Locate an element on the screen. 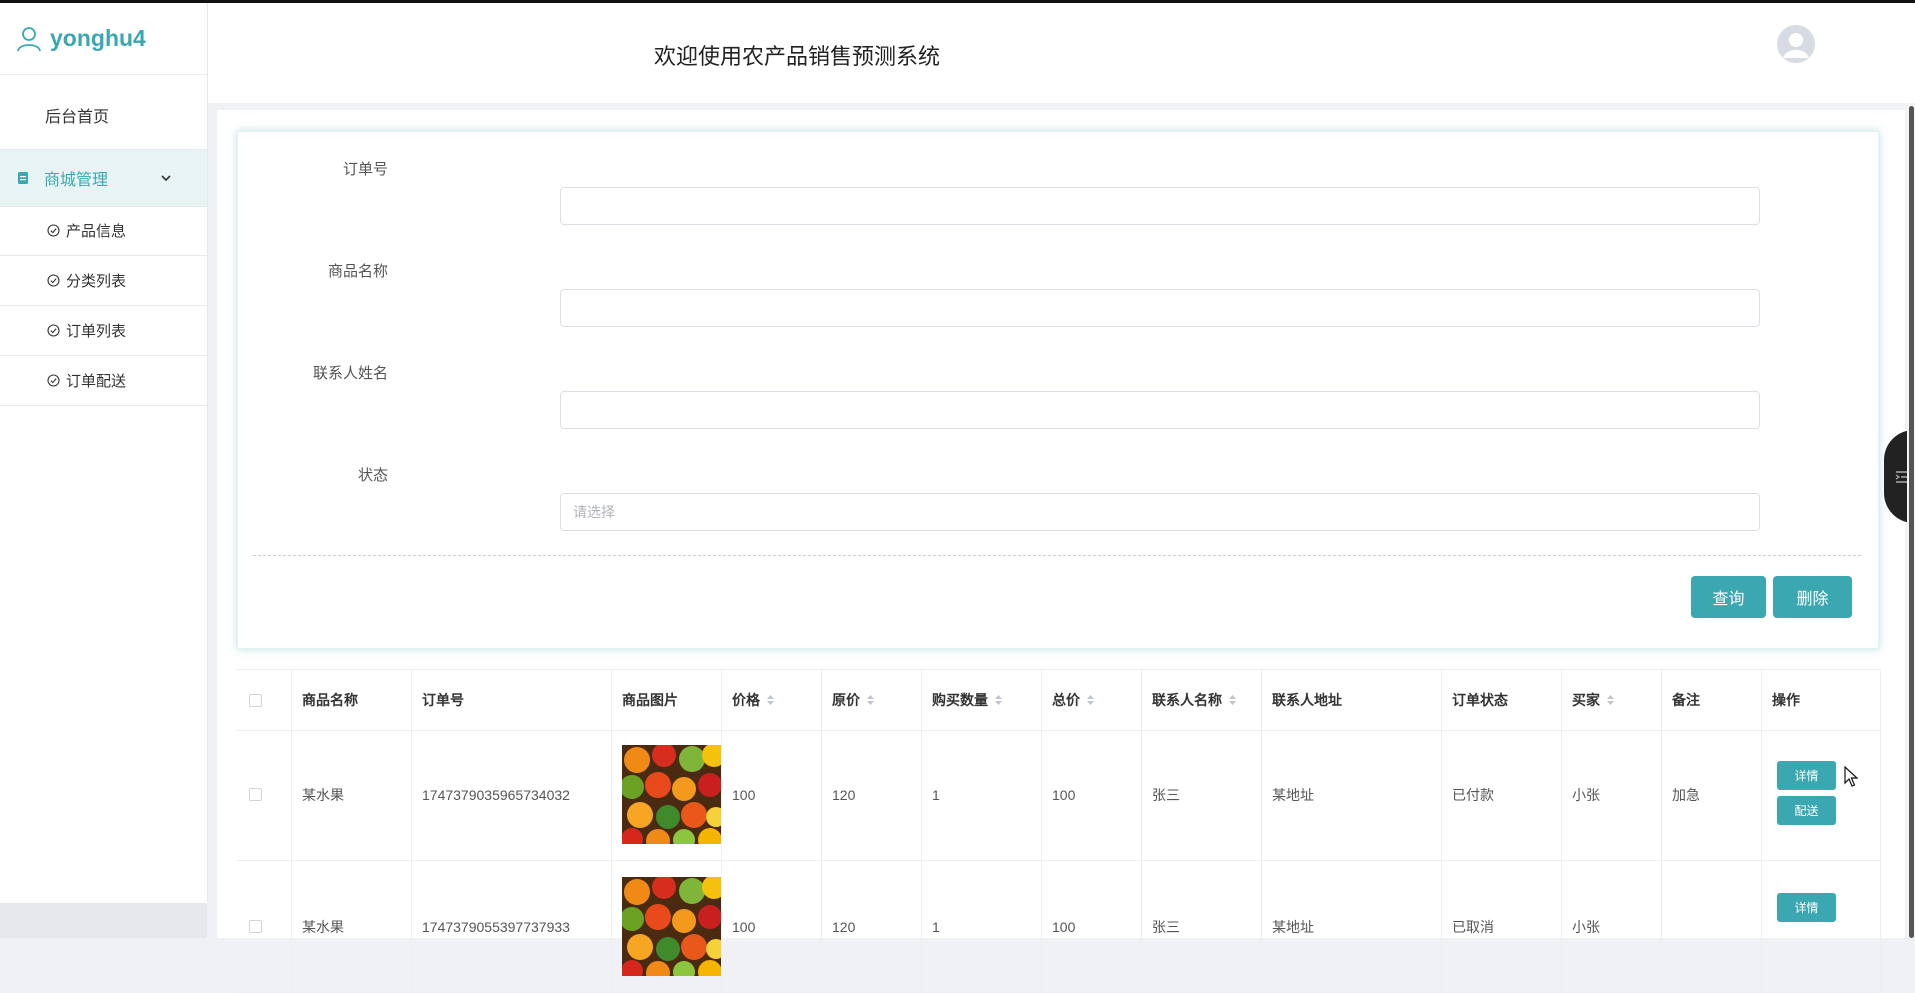  product-name-input is located at coordinates (1160, 308).